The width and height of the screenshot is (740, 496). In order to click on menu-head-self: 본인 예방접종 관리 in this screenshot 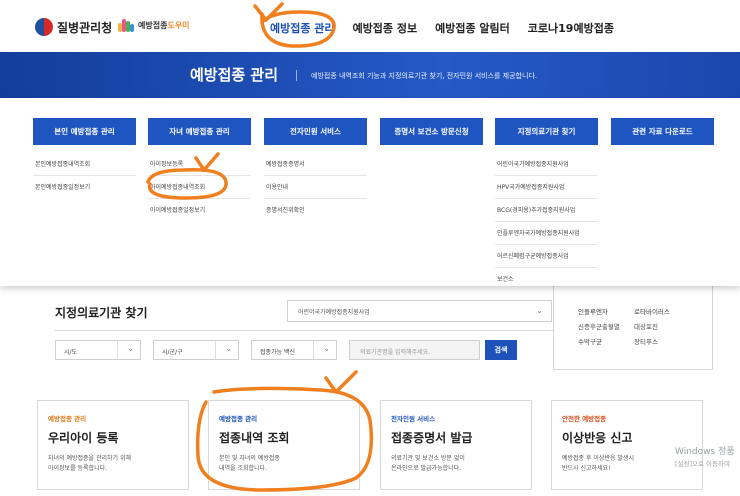, I will do `click(84, 131)`.